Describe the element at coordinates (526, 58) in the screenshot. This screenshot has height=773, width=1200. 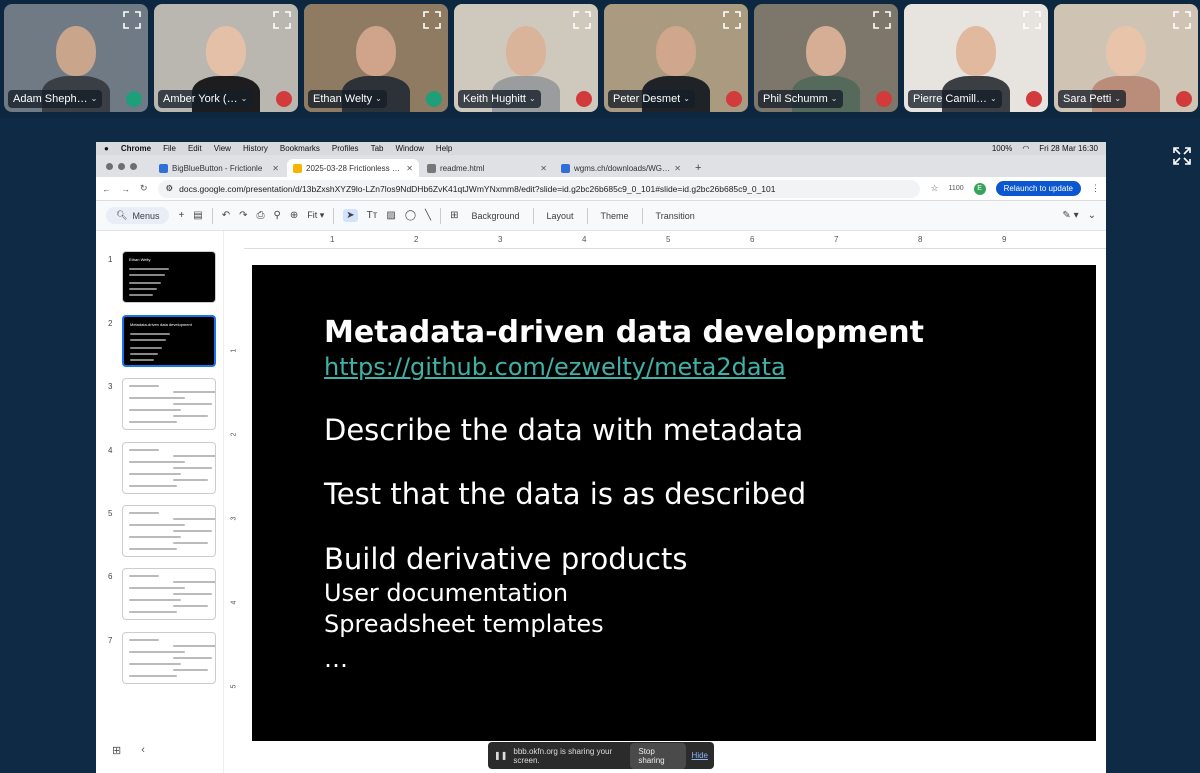
I see `participant-tile: Keith Hughitt ⌄` at that location.